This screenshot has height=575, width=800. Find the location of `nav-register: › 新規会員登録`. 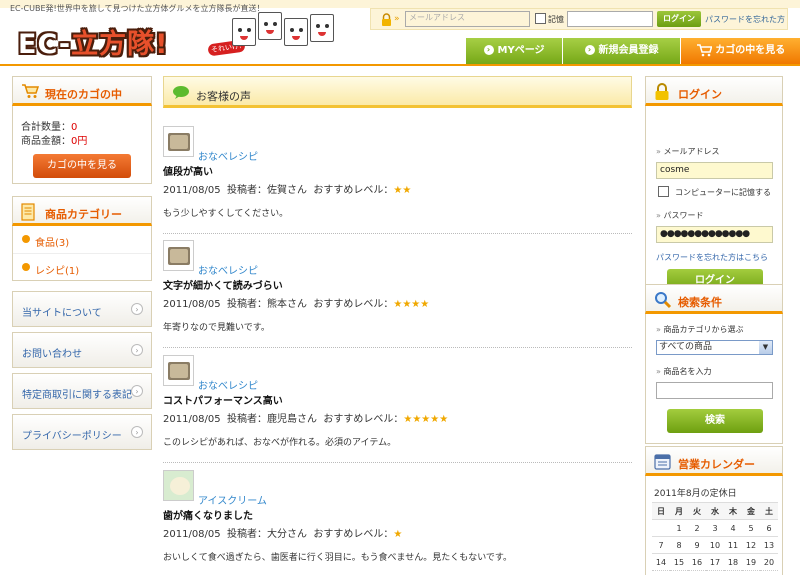

nav-register: › 新規会員登録 is located at coordinates (621, 51).